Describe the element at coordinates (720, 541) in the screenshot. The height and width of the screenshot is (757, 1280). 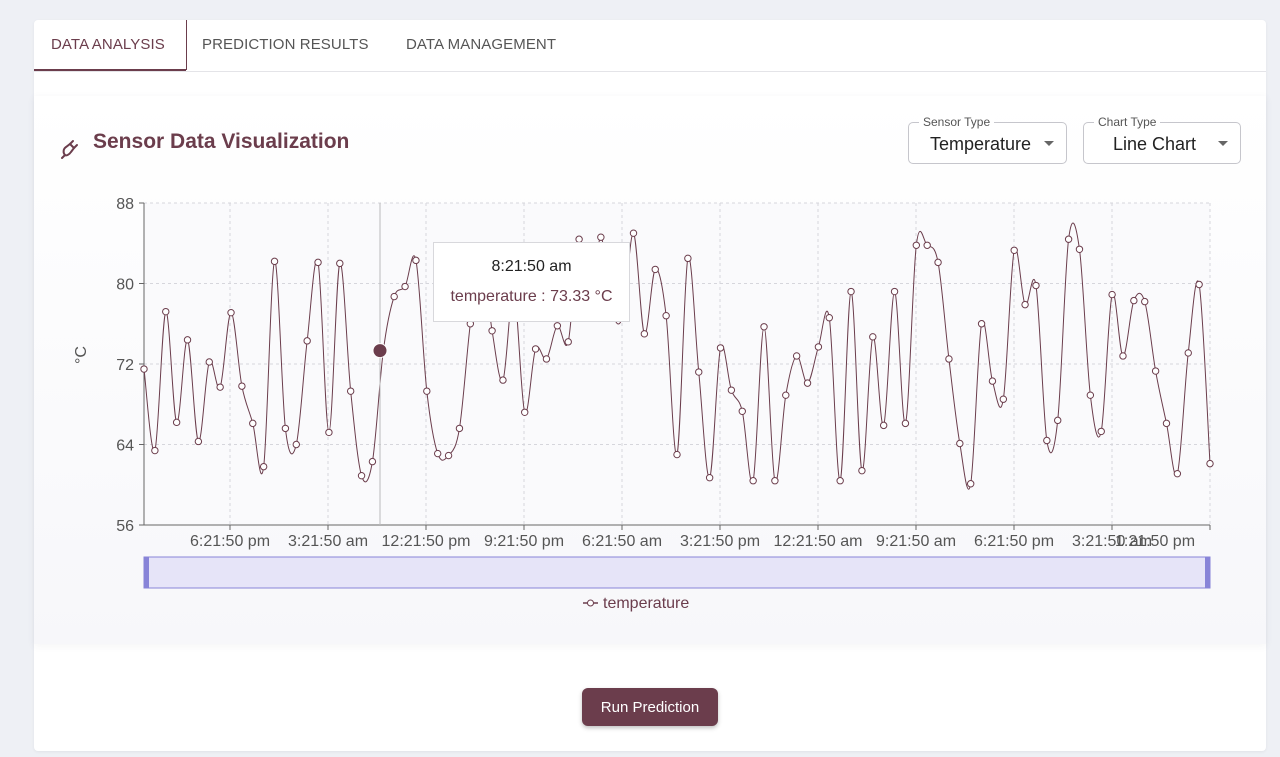
I see `x-tick-label: 3:21:50 pm` at that location.